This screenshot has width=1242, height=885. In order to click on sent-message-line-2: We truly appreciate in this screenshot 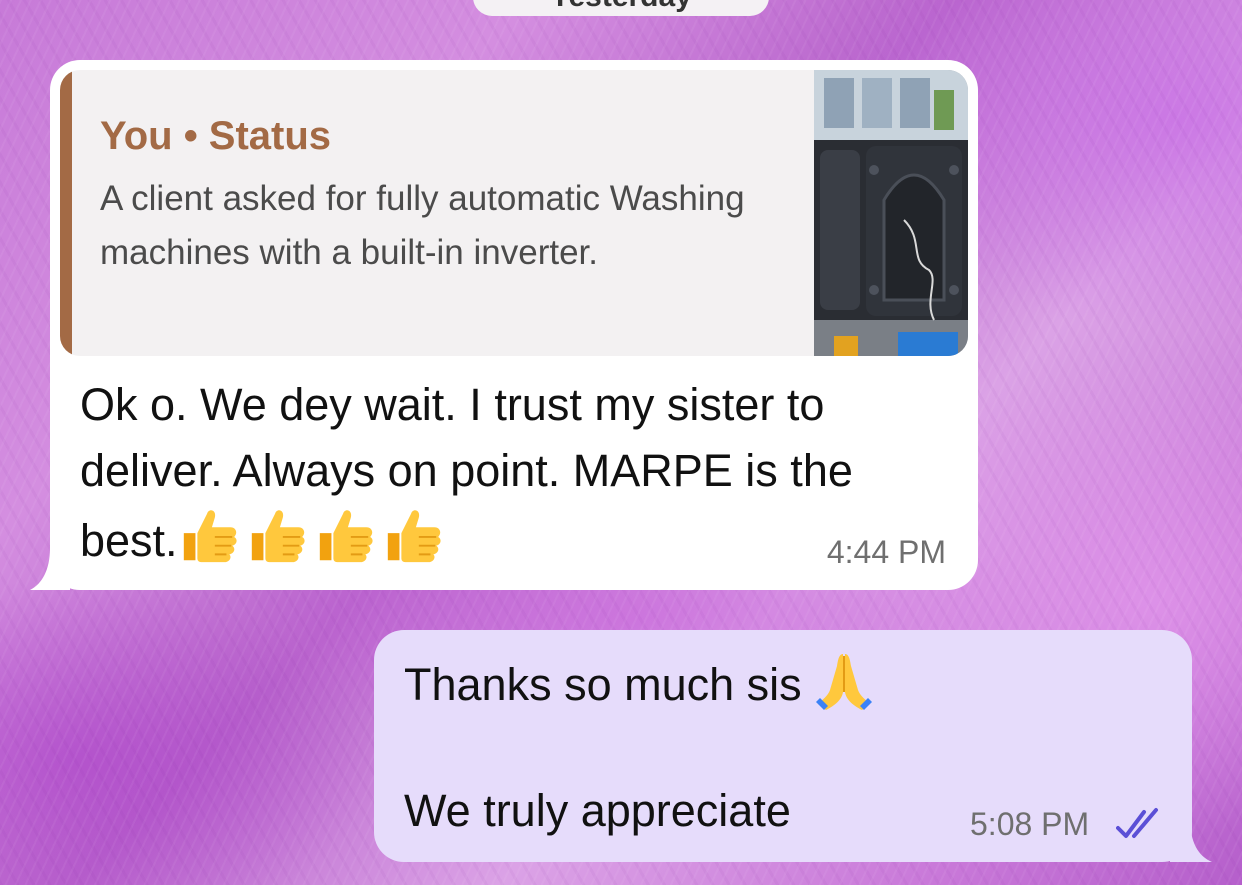, I will do `click(597, 810)`.